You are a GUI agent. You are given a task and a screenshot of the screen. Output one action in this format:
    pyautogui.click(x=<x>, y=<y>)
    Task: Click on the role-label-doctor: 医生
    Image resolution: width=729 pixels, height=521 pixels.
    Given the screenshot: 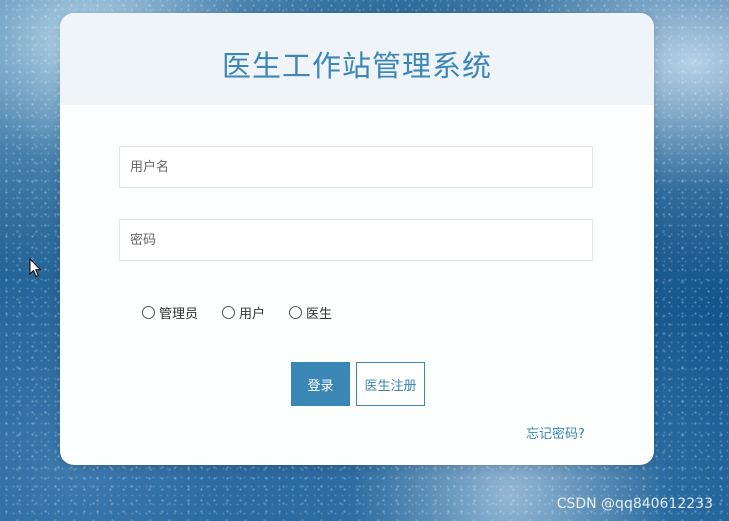 What is the action you would take?
    pyautogui.click(x=319, y=314)
    